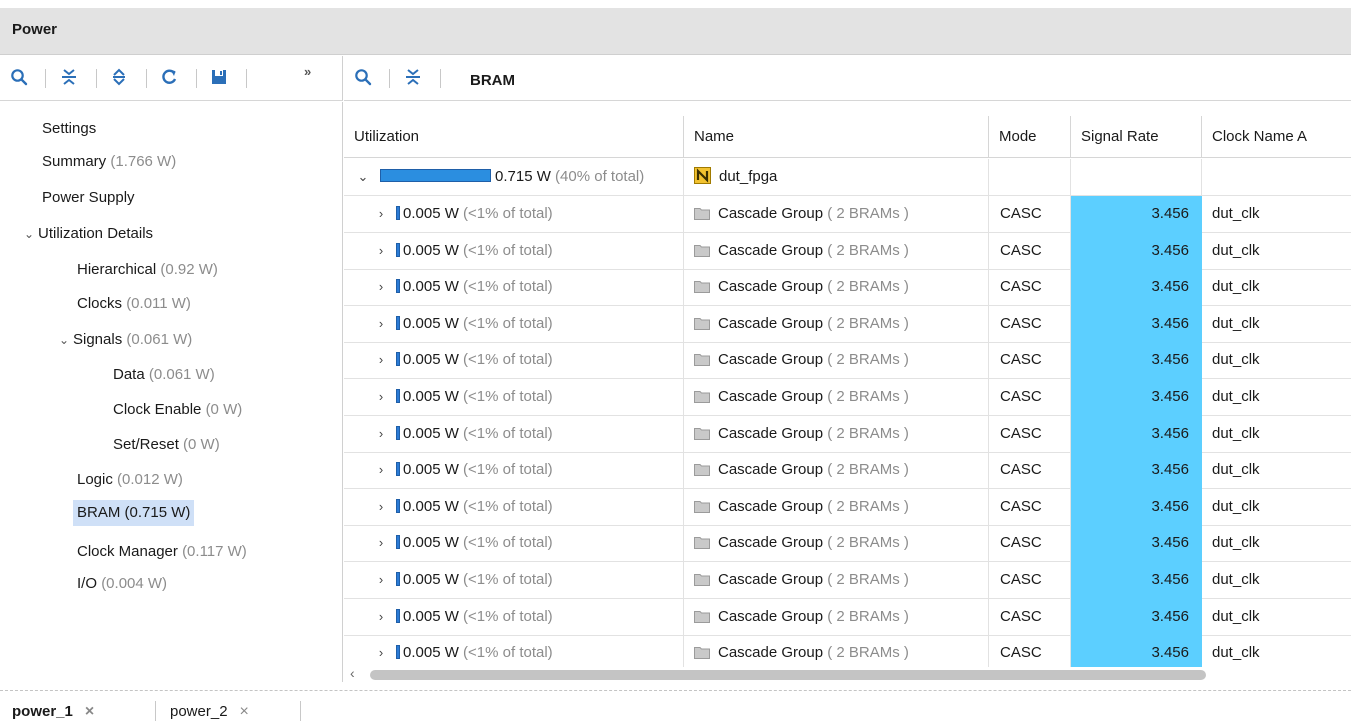  I want to click on table-row-root: ⌄ 0.715 W (40% of total) dut_fpga, so click(847, 177).